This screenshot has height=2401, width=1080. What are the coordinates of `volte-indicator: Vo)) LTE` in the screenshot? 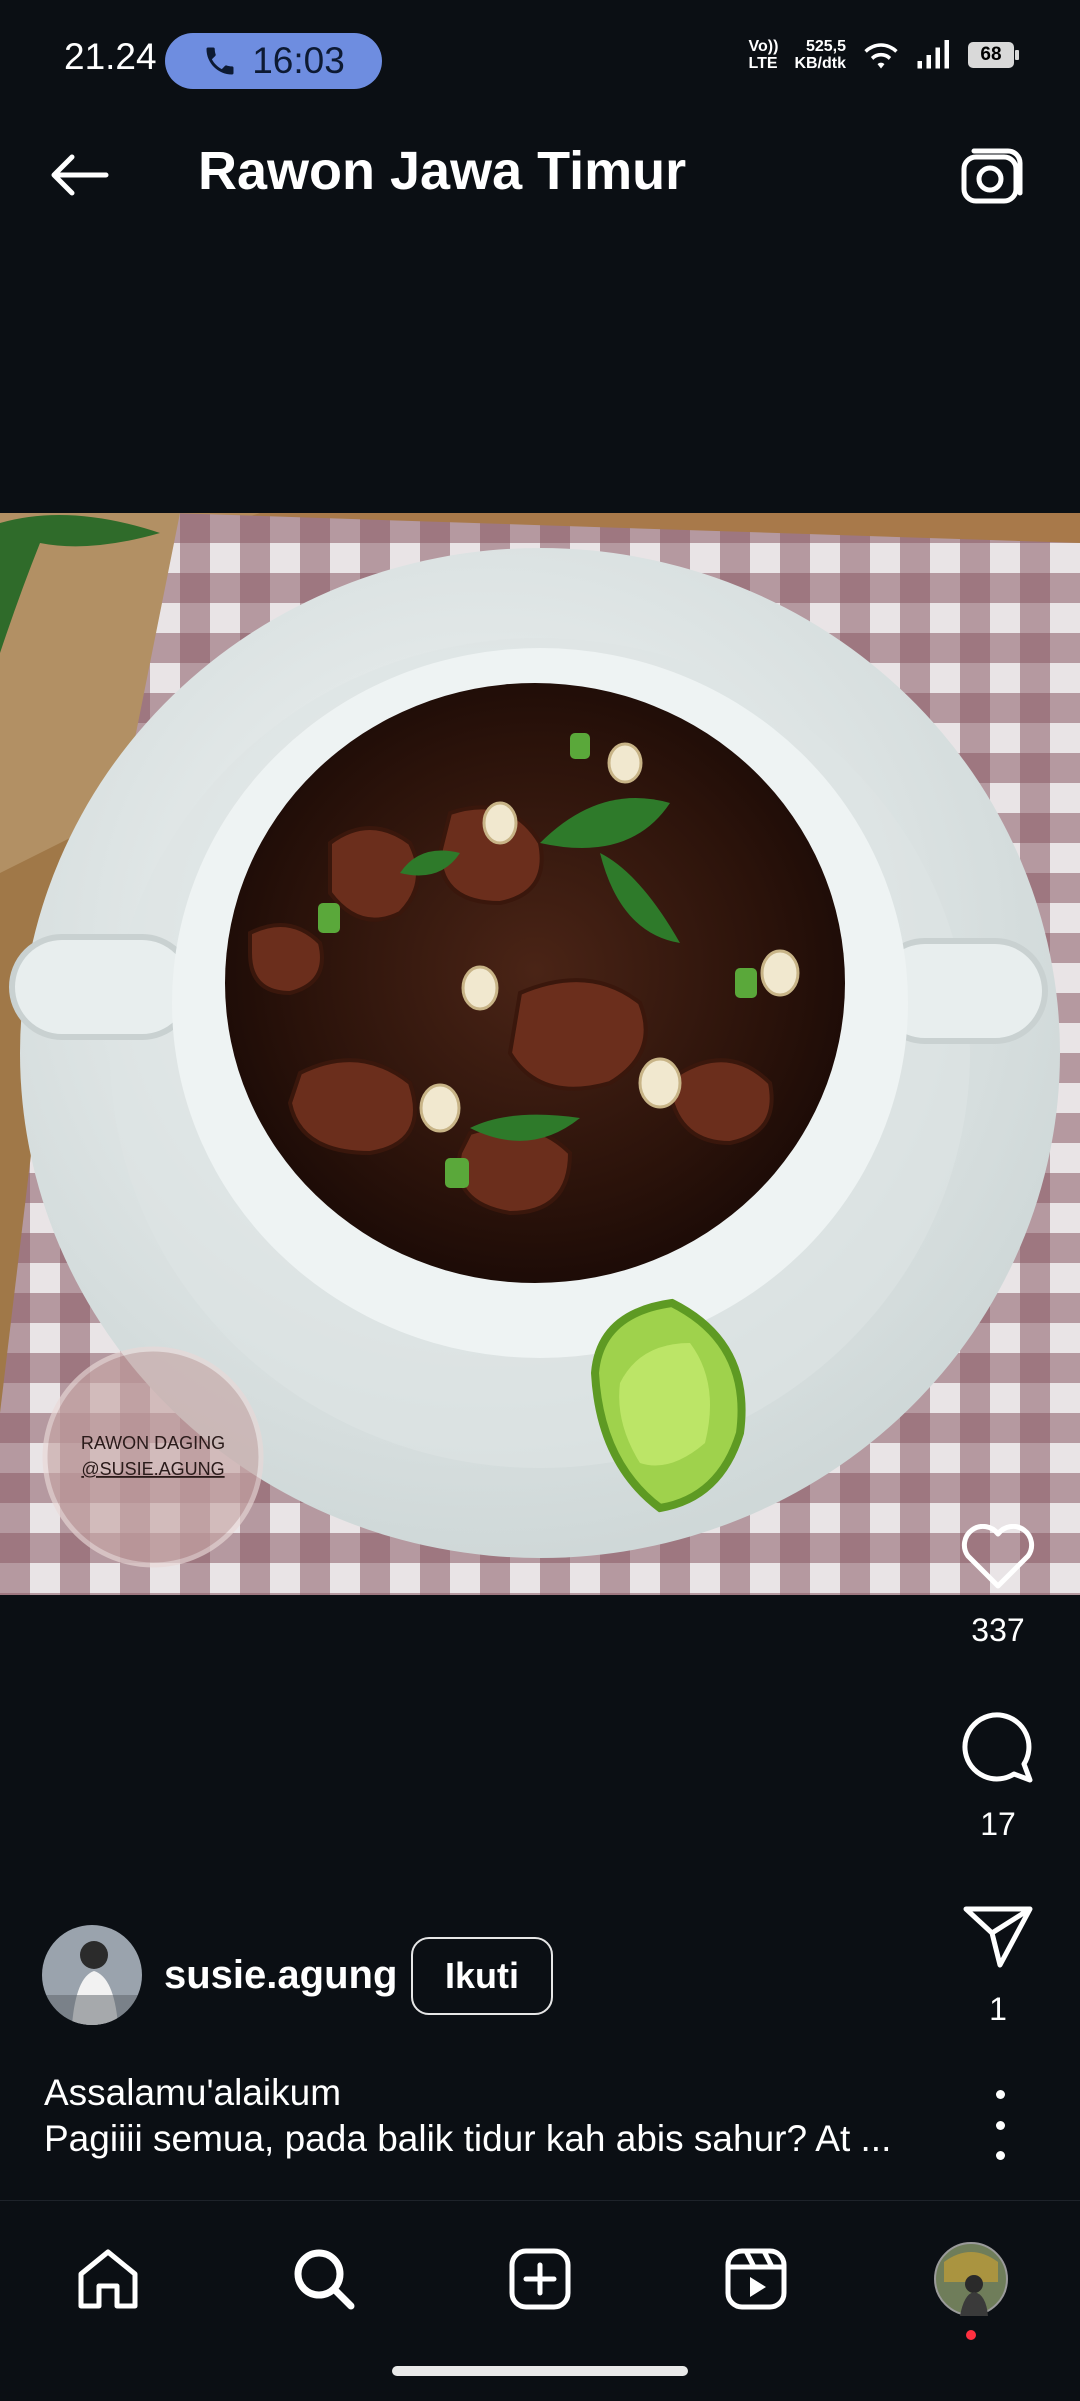 It's located at (763, 55).